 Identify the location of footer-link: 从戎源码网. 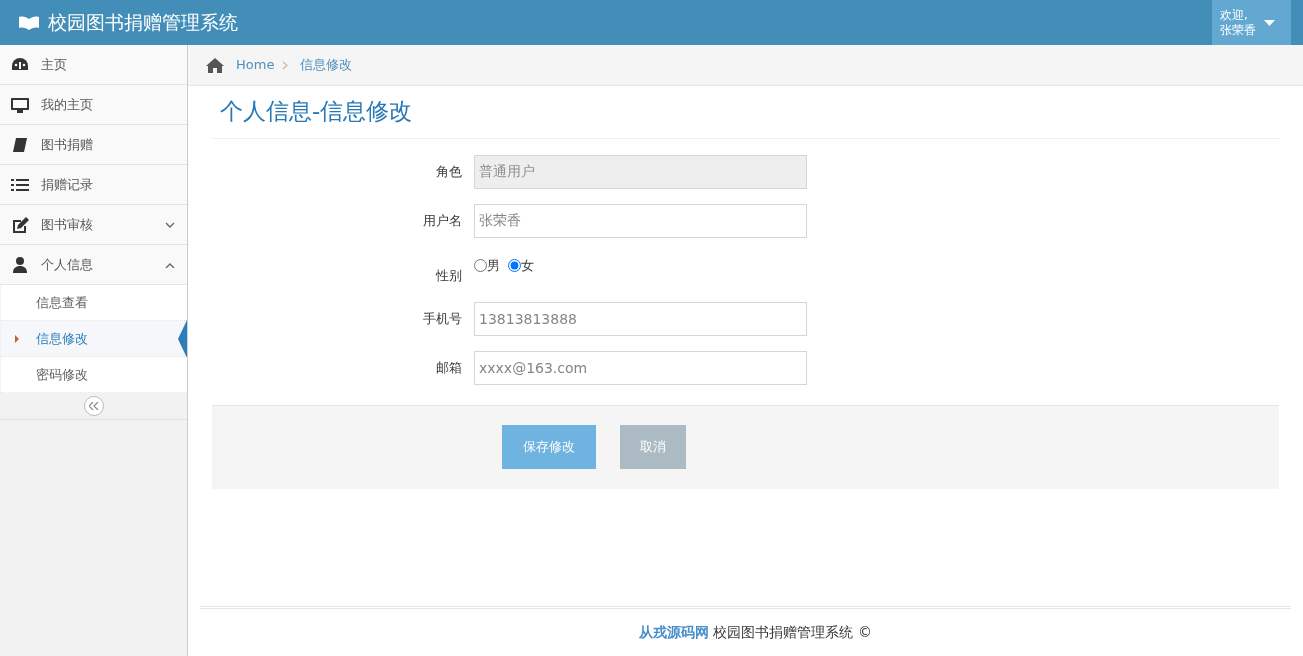
(674, 632).